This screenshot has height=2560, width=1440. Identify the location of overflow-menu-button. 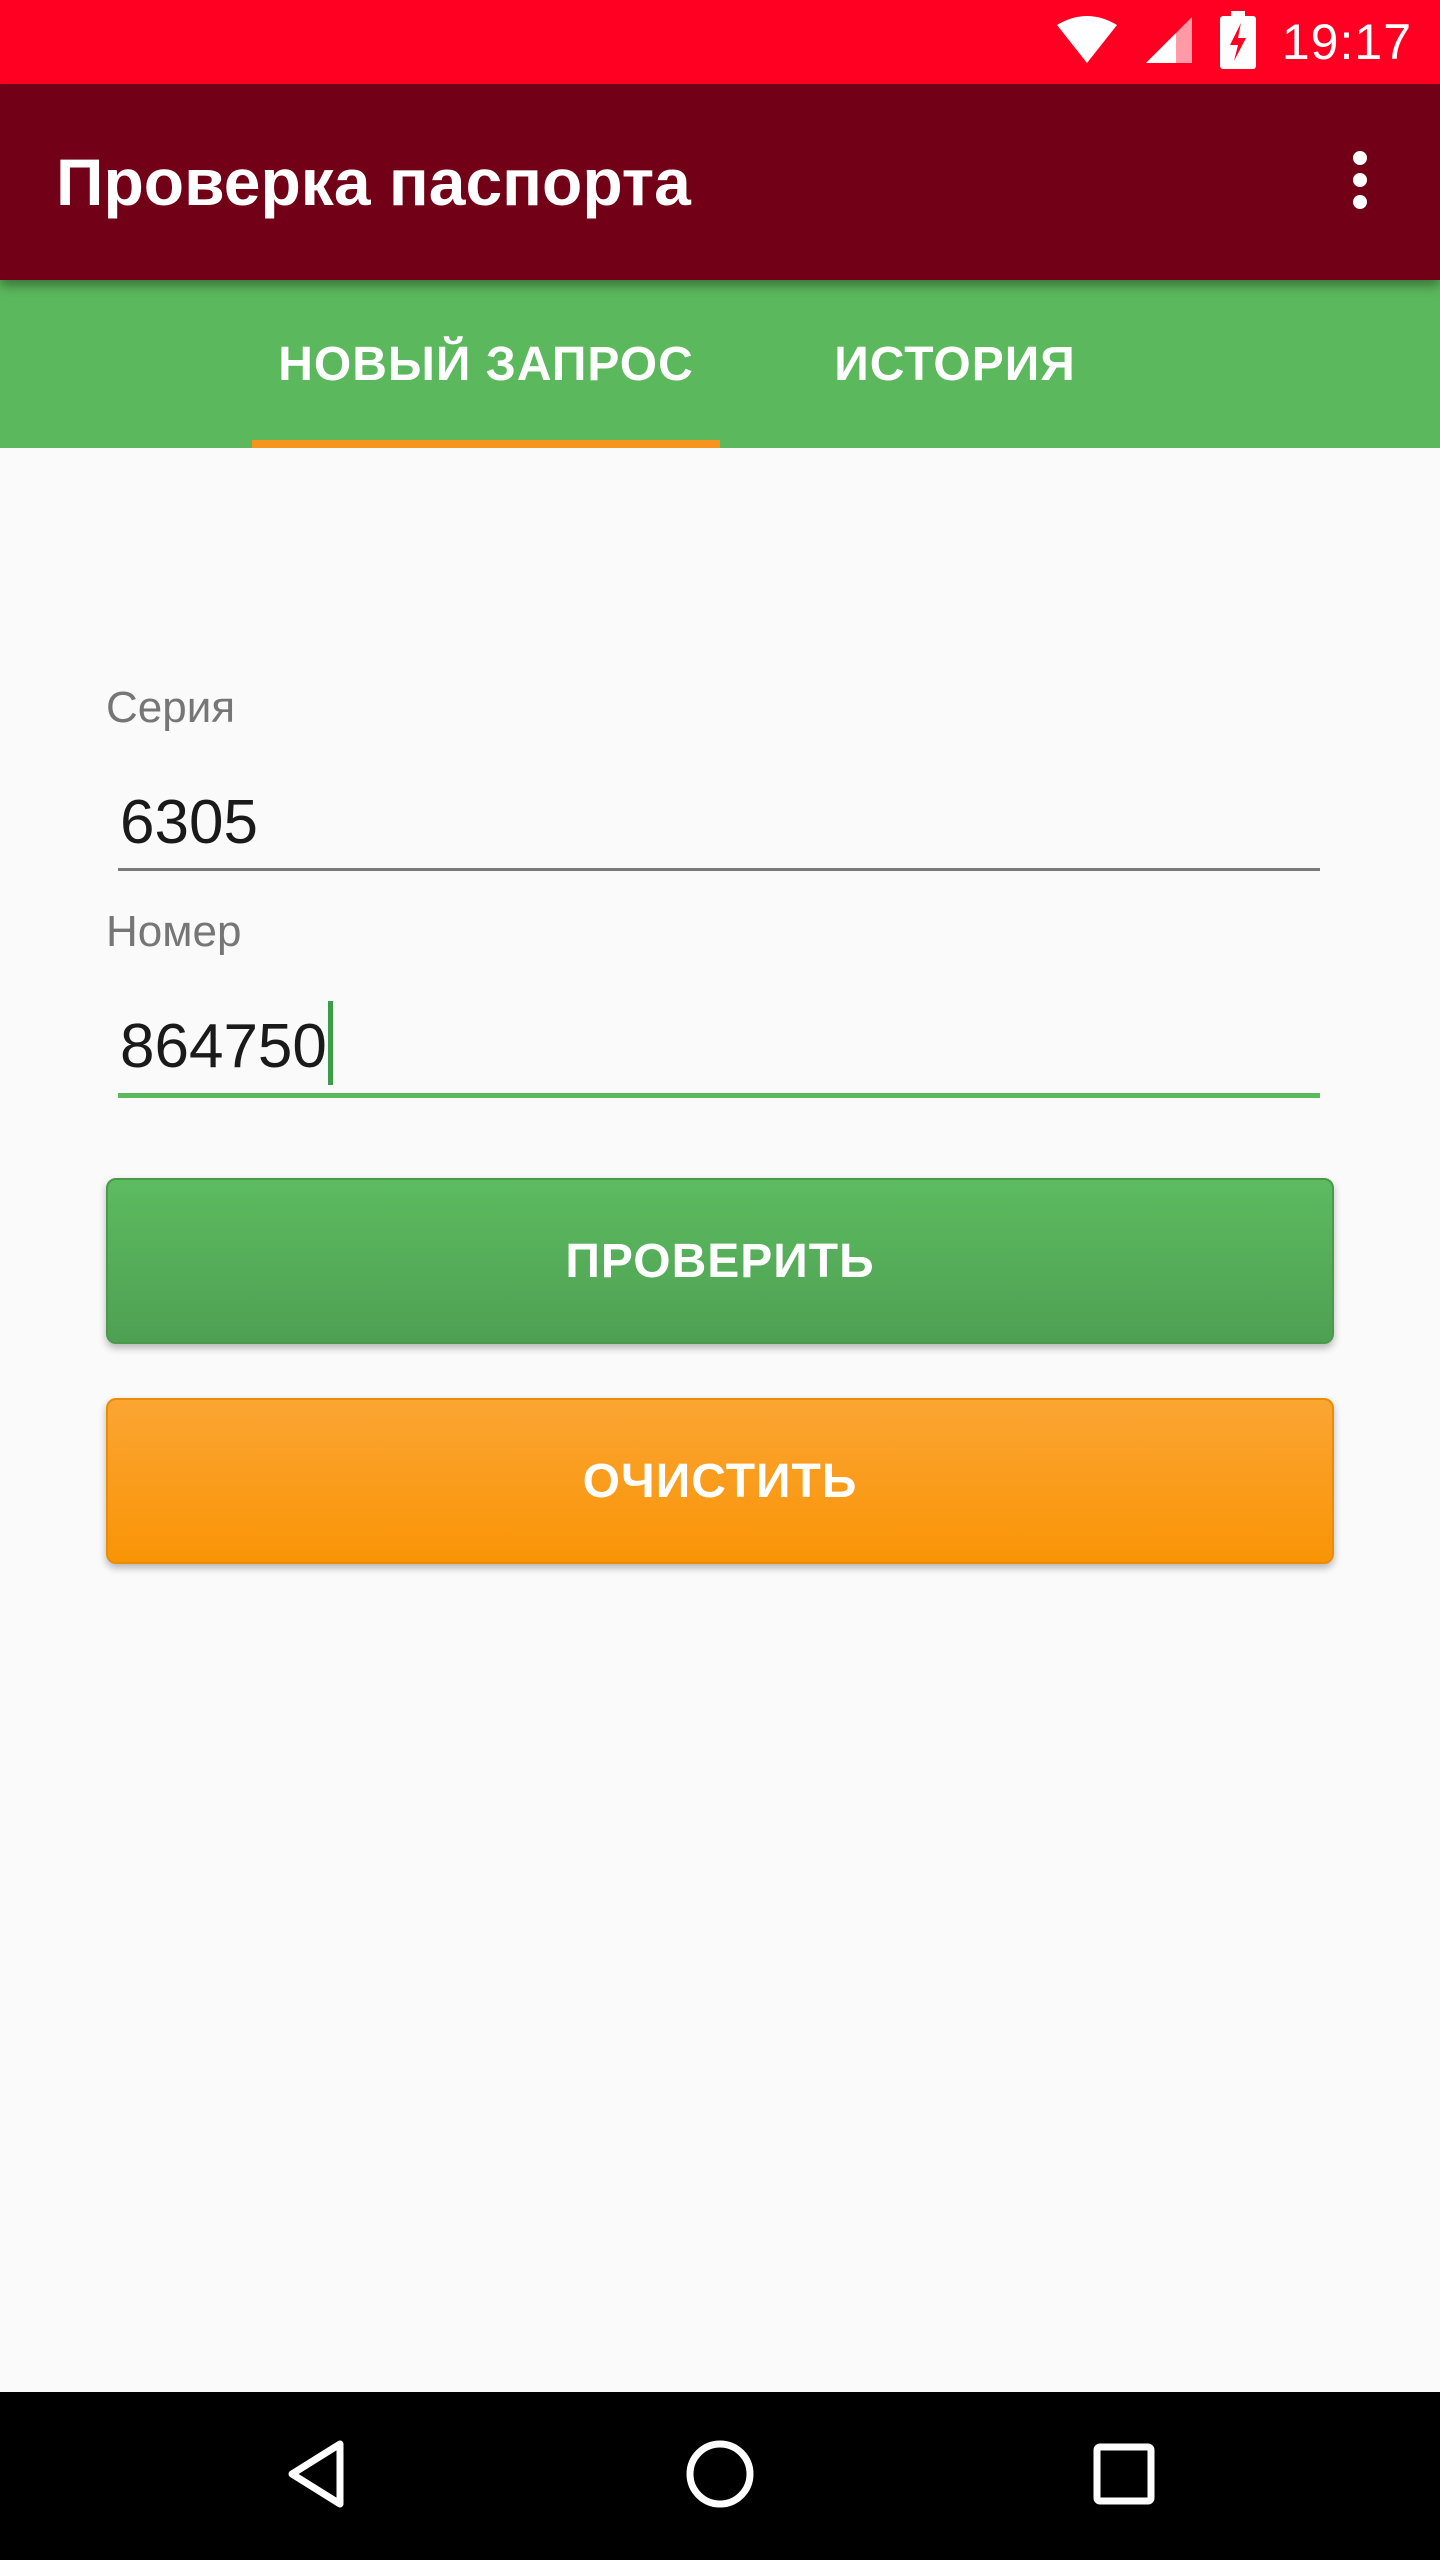
(1360, 182).